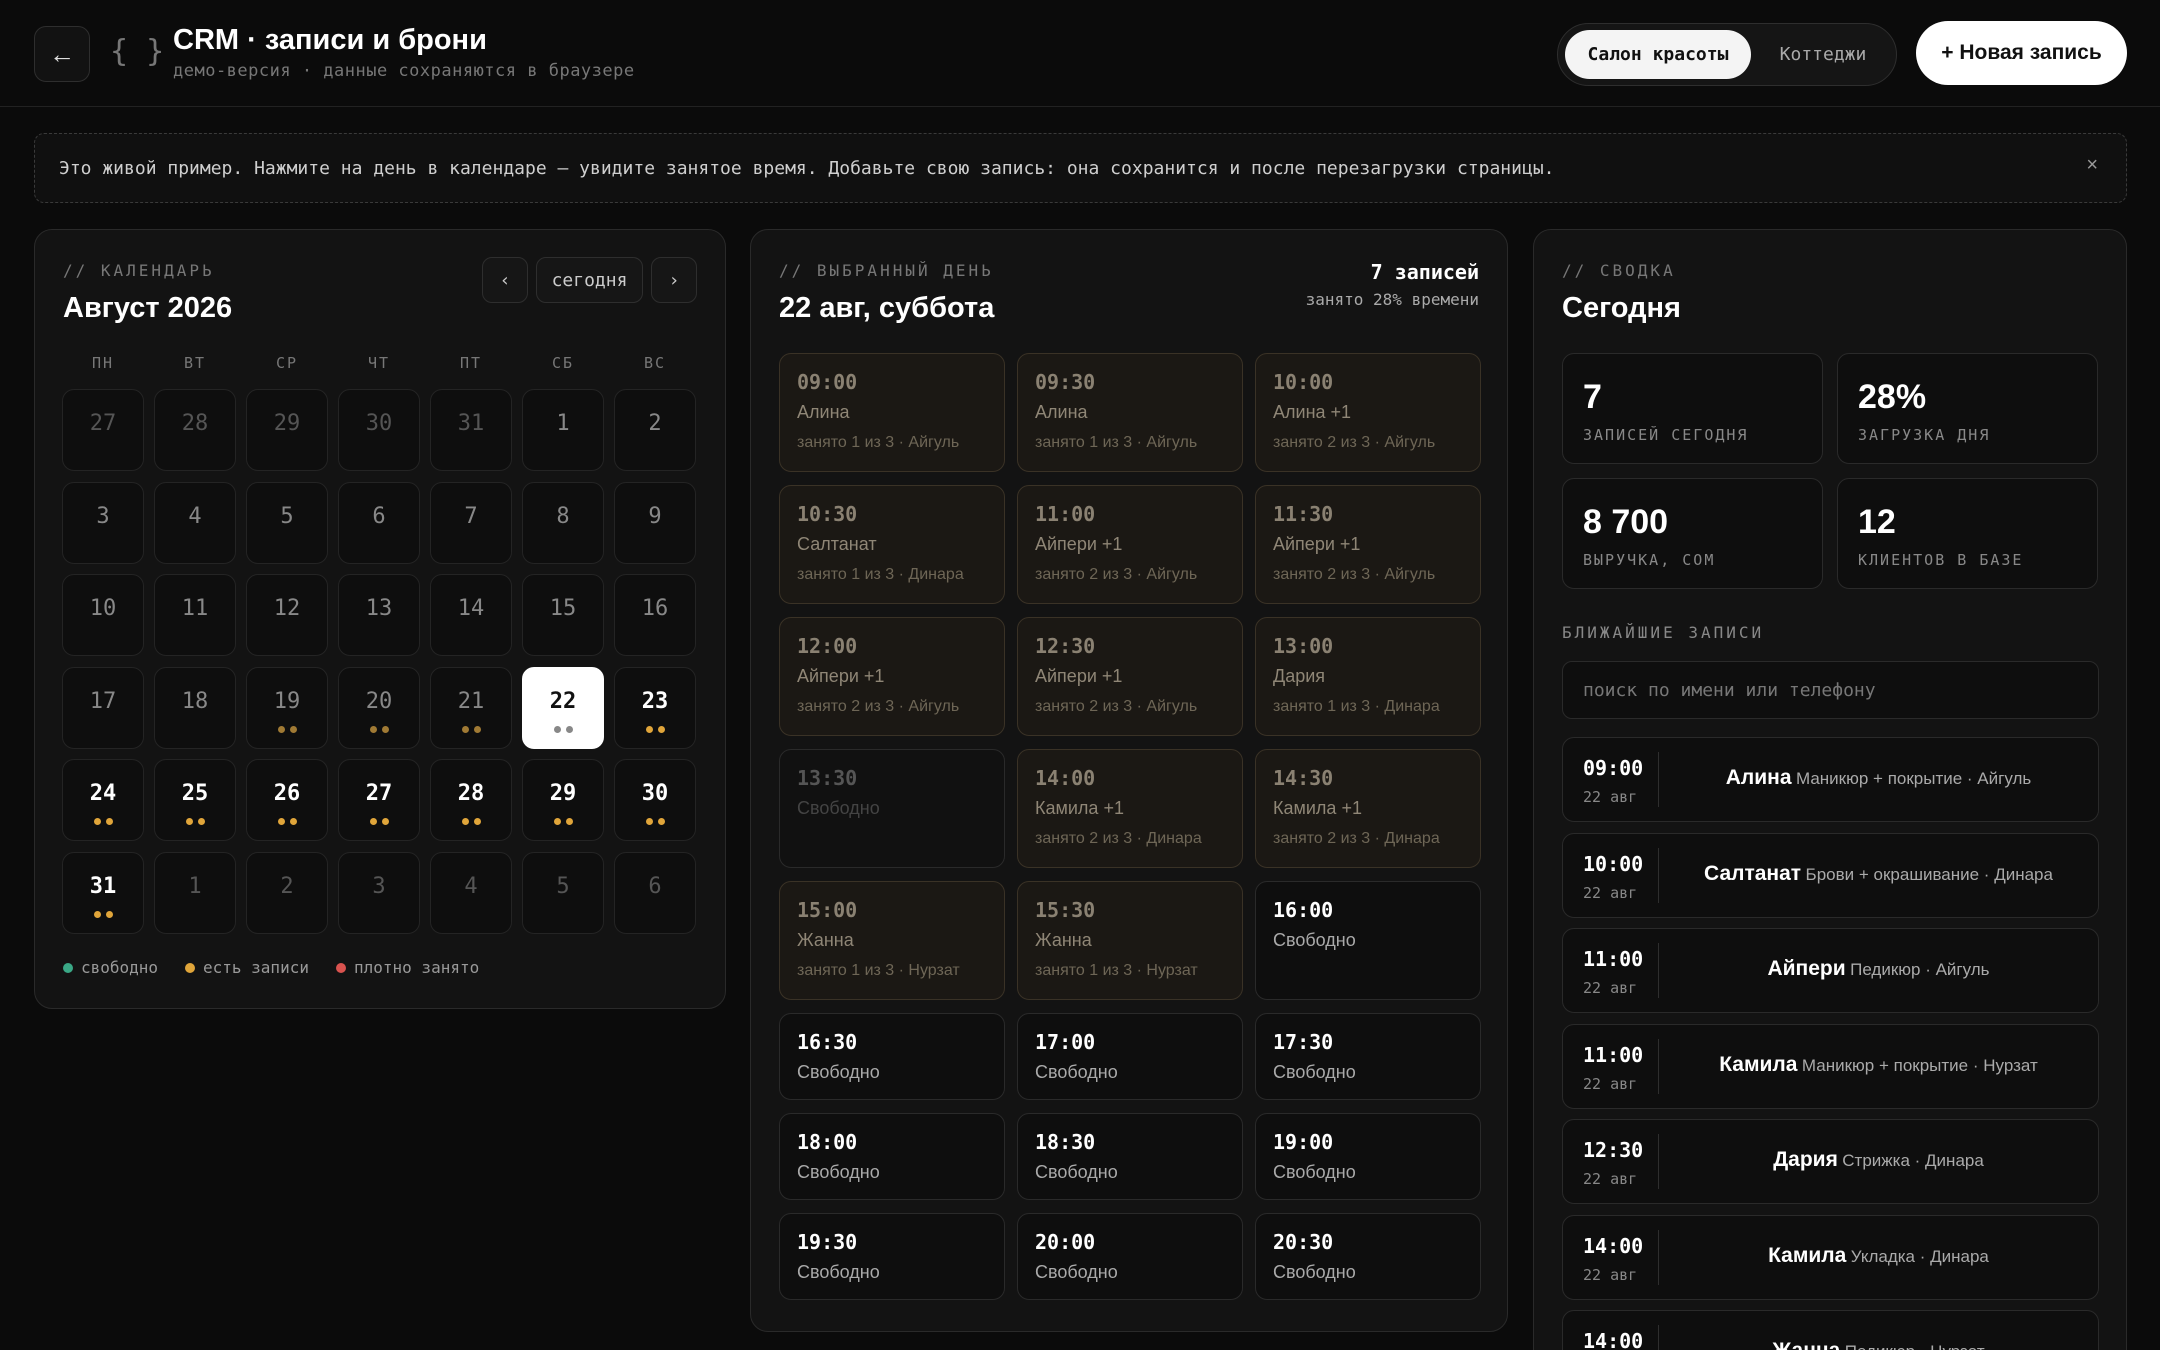 This screenshot has height=1350, width=2160. I want to click on appointment-detail: Маникюр + покрытие · Айгуль, so click(1913, 778).